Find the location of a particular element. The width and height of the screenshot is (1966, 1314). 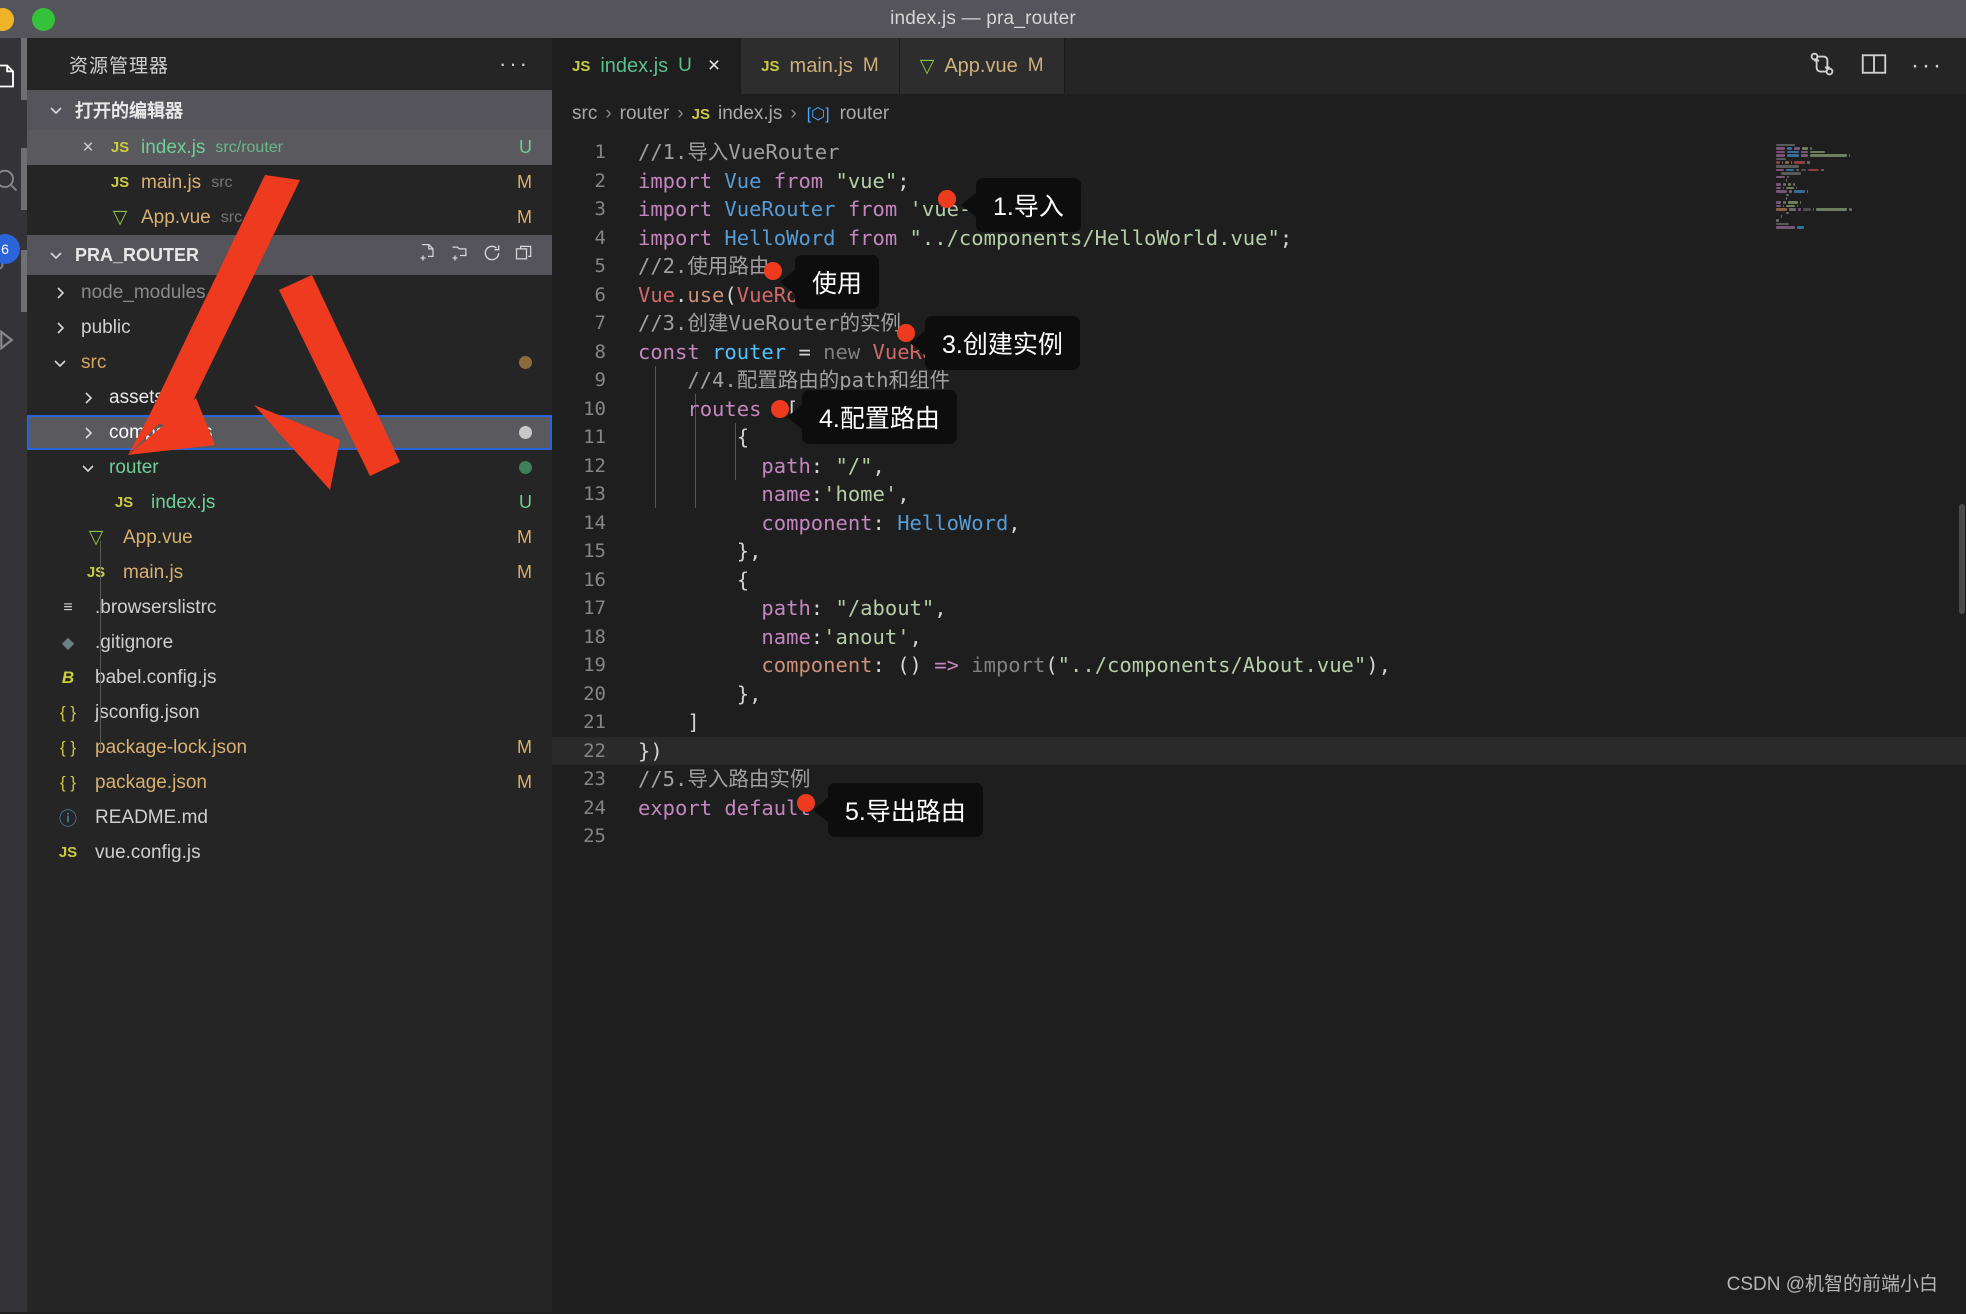

tree-item-node-modules: node_modules is located at coordinates (289, 292).